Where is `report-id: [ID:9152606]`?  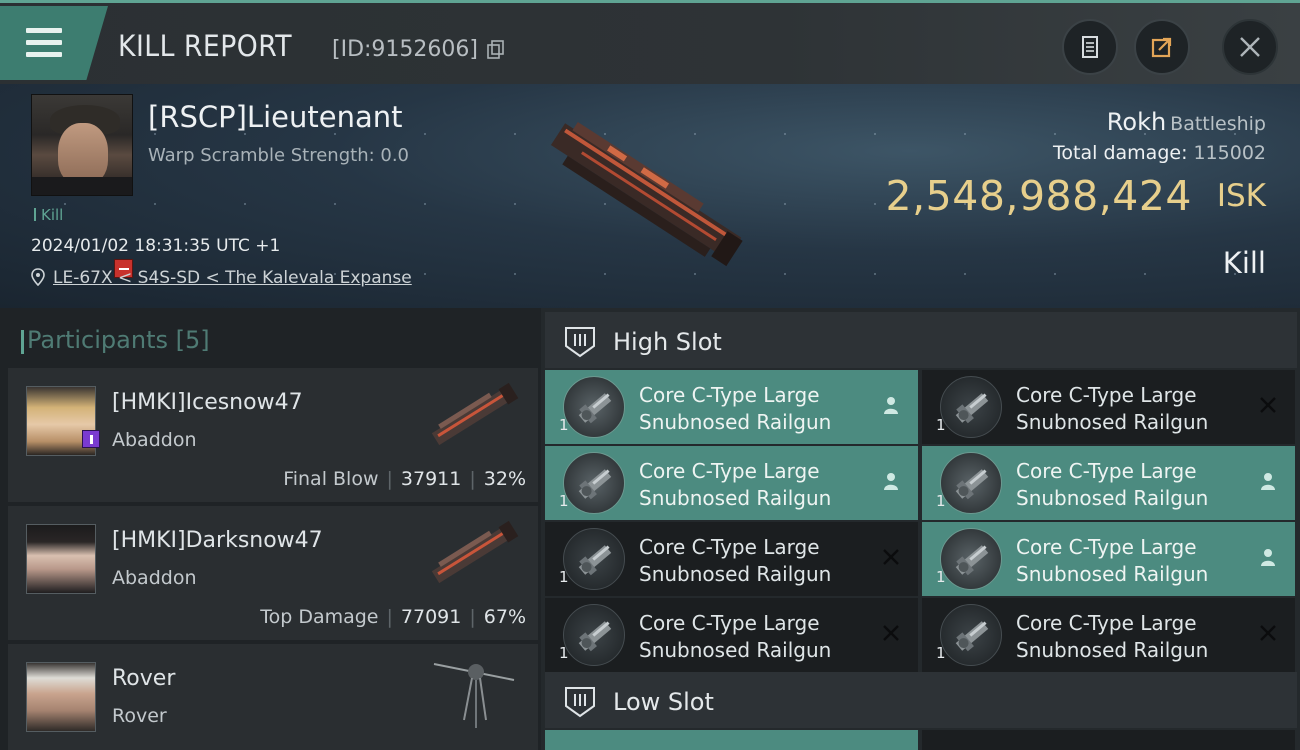
report-id: [ID:9152606] is located at coordinates (405, 49).